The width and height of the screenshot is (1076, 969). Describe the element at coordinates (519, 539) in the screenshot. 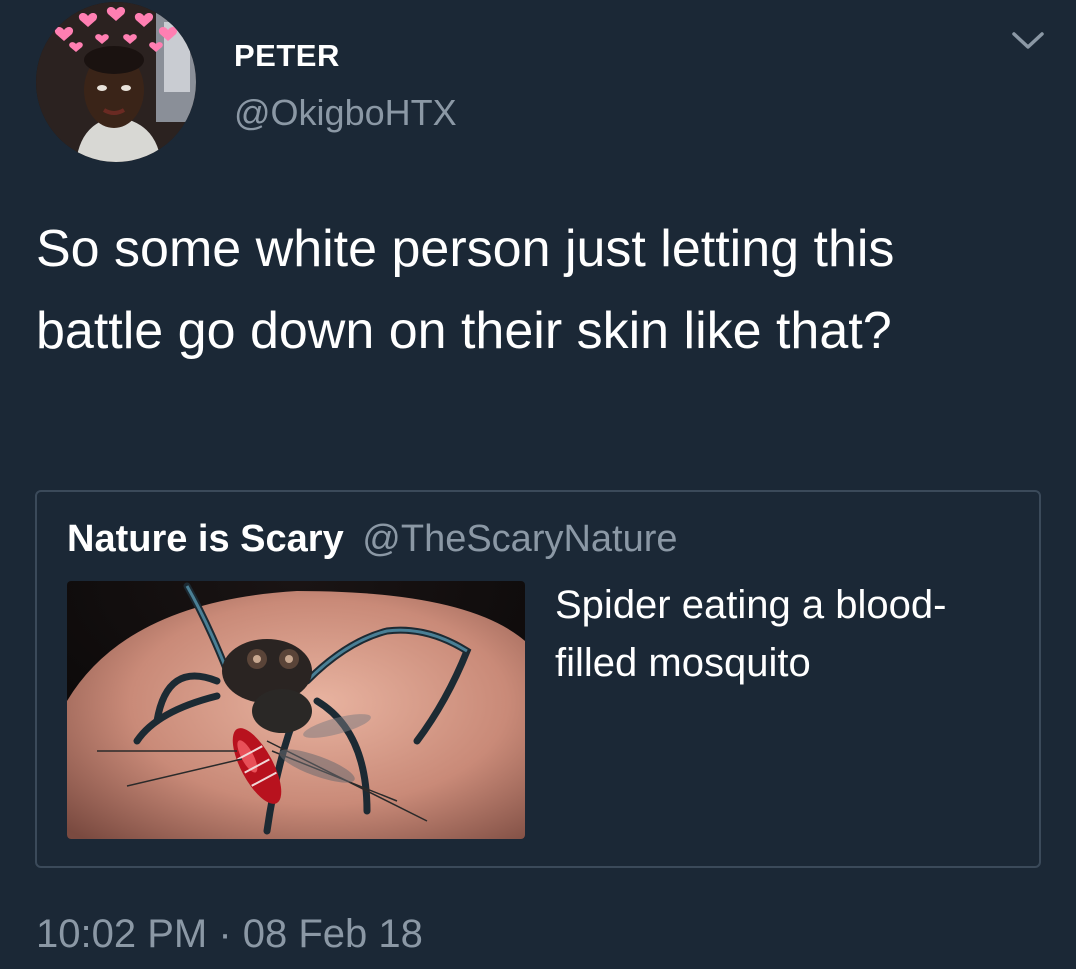

I see `quoted-user-handle: @TheScaryNature` at that location.